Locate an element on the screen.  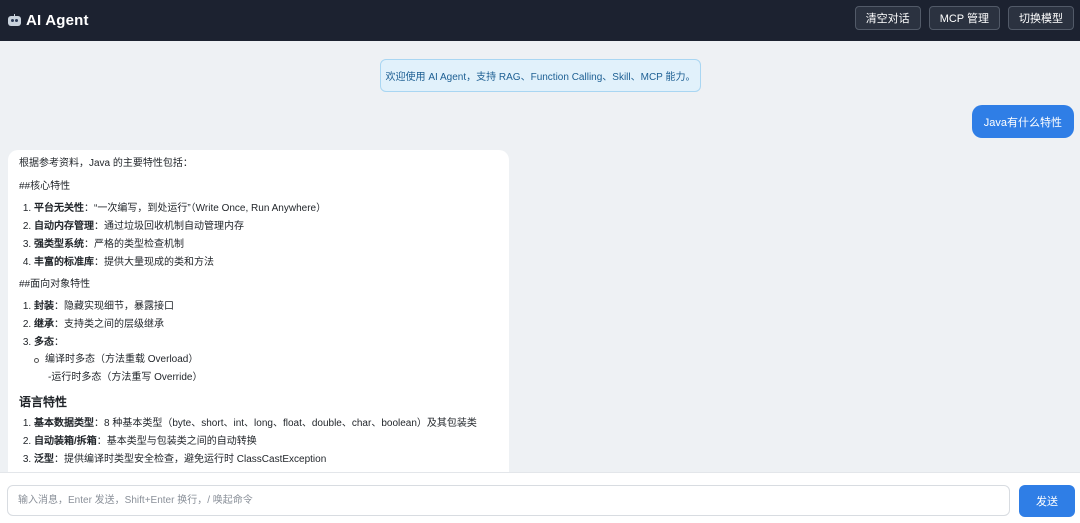
header-actions: 清空对话 MCP 管理 切换模型 is located at coordinates (964, 18).